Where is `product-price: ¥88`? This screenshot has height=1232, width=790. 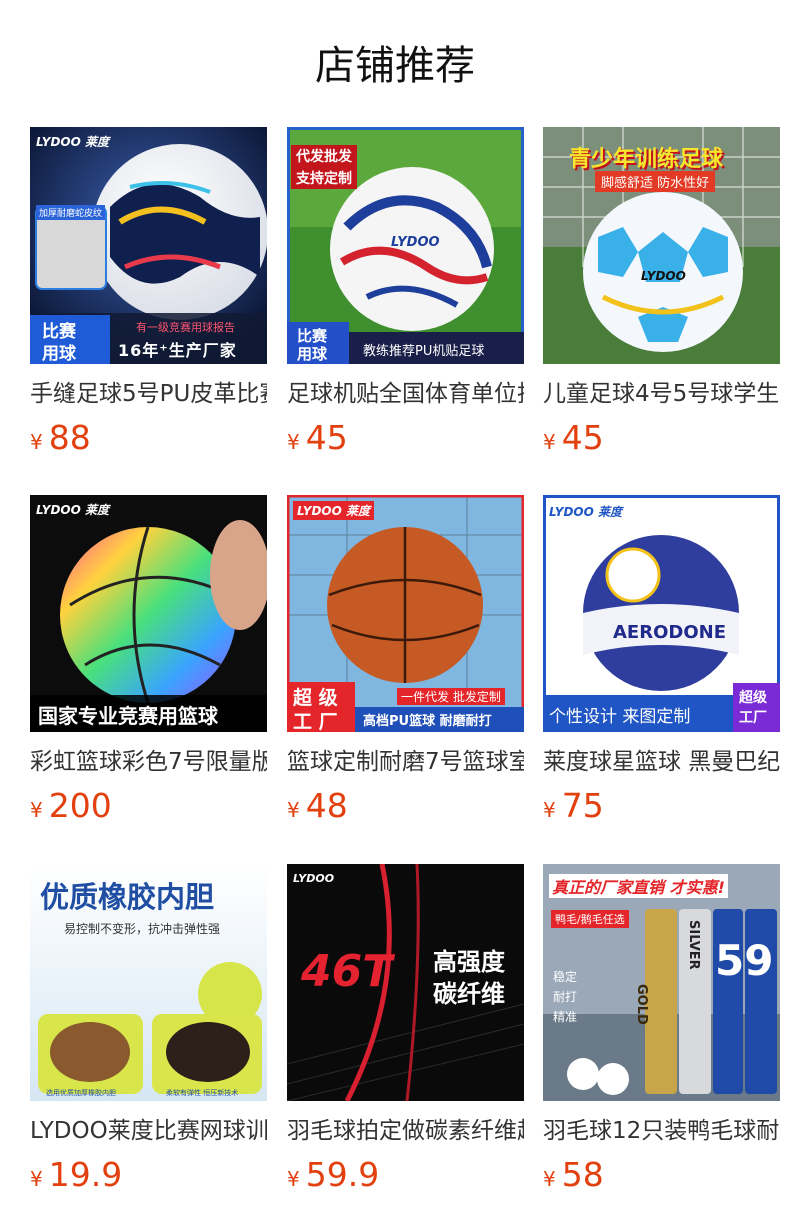 product-price: ¥88 is located at coordinates (148, 441).